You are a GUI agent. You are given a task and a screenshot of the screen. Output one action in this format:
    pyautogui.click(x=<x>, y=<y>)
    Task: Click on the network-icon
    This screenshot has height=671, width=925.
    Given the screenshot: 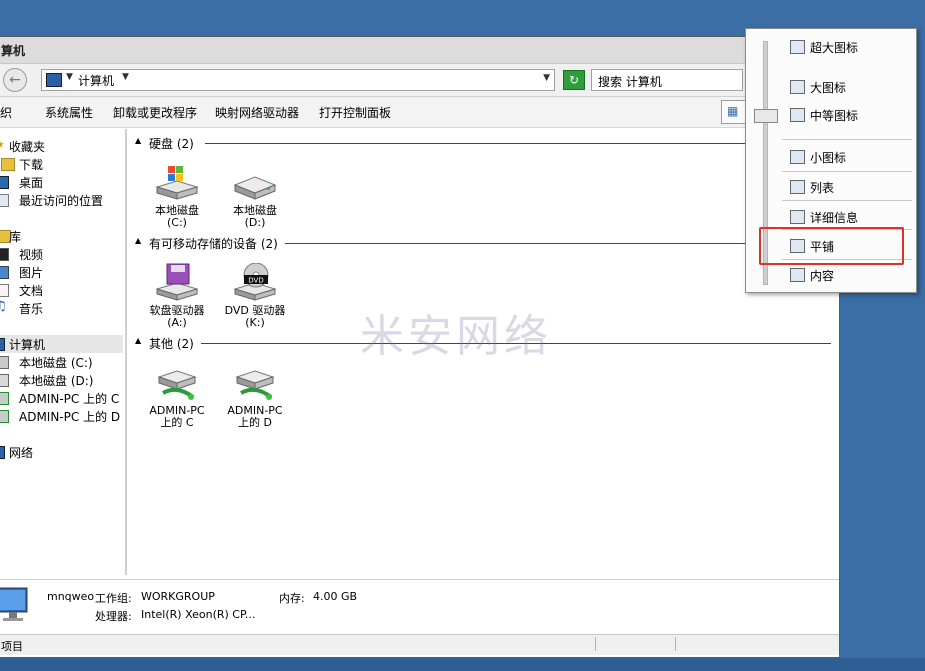 What is the action you would take?
    pyautogui.click(x=2, y=452)
    